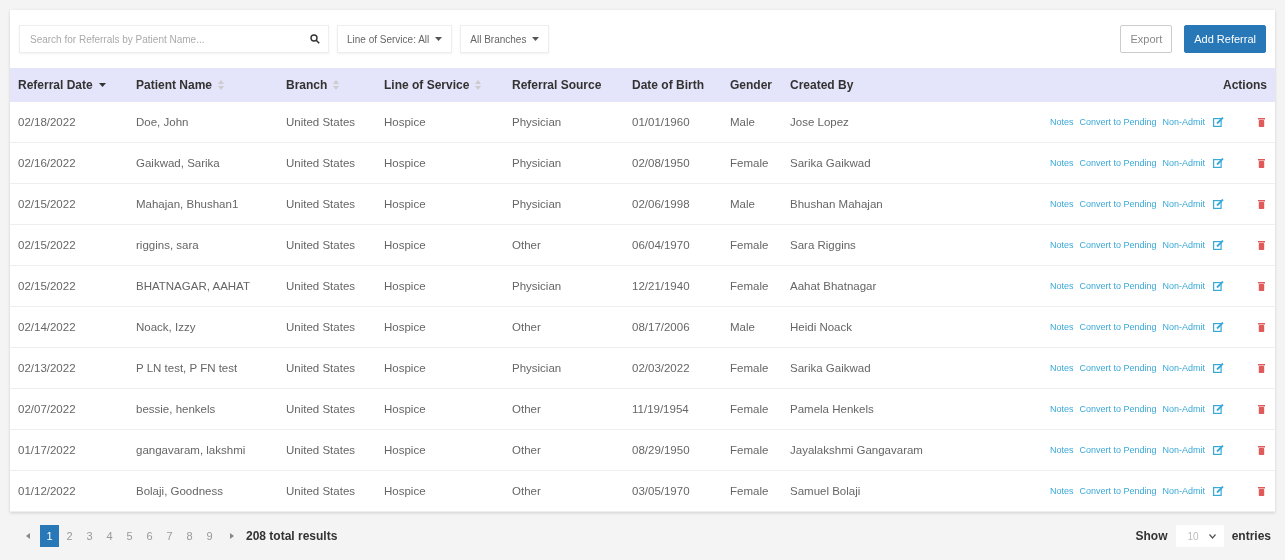 The image size is (1285, 560). What do you see at coordinates (526, 409) in the screenshot?
I see `table-cell: Other` at bounding box center [526, 409].